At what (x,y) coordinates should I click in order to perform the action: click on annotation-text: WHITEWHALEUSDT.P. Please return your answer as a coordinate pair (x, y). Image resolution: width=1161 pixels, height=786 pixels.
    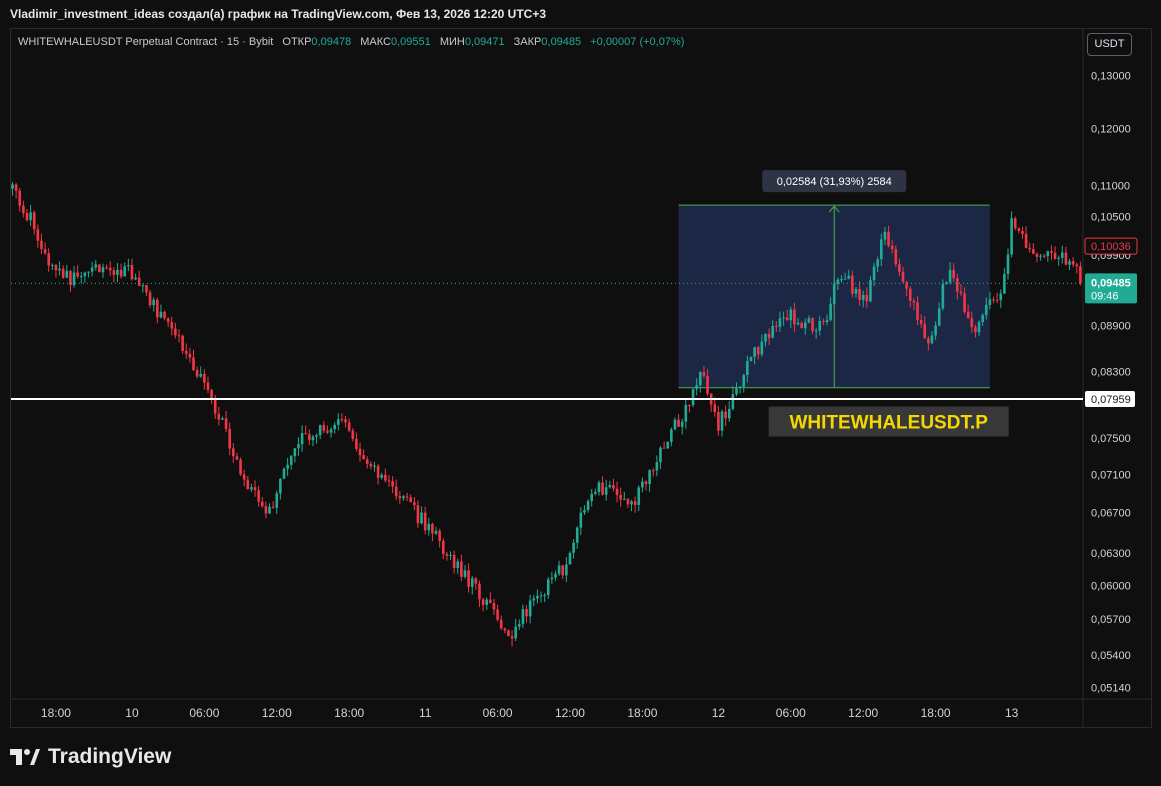
    Looking at the image, I should click on (888, 423).